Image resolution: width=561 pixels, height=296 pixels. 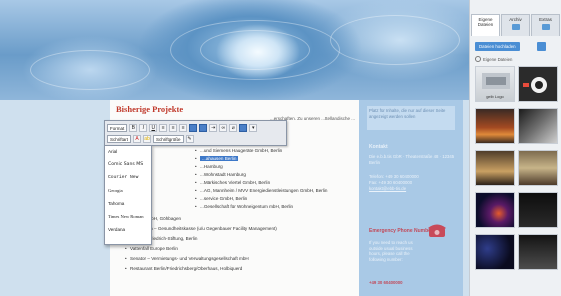 I want to click on underline-button: U, so click(x=153, y=128).